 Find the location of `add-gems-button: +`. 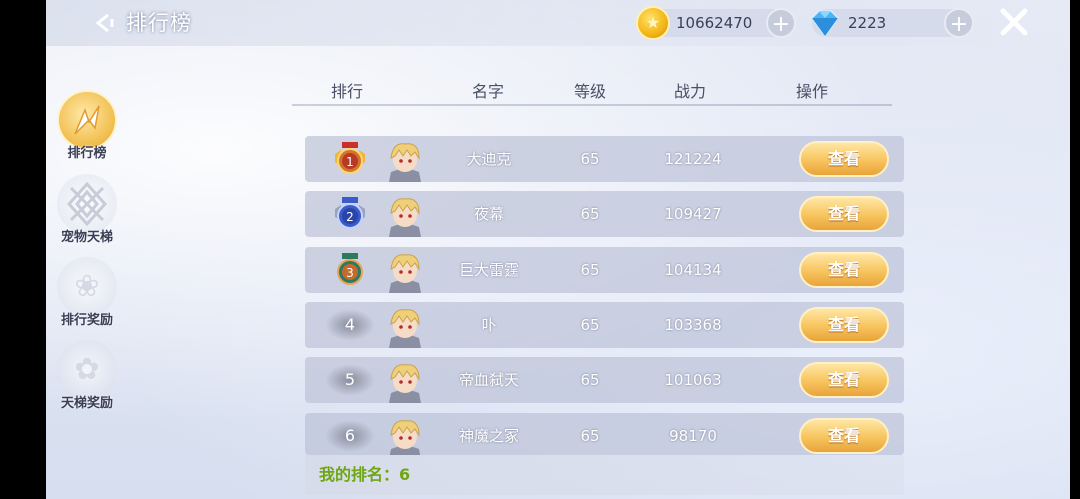

add-gems-button: + is located at coordinates (959, 23).